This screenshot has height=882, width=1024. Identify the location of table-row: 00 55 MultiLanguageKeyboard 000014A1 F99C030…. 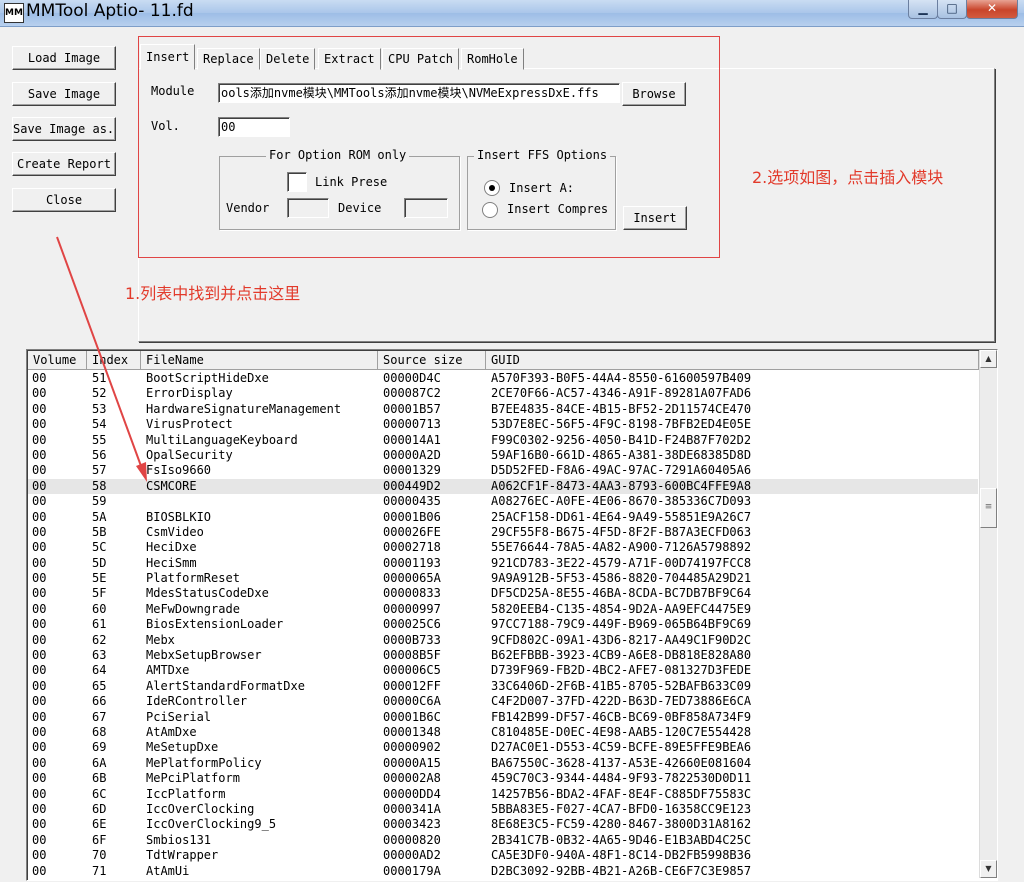
(503, 440).